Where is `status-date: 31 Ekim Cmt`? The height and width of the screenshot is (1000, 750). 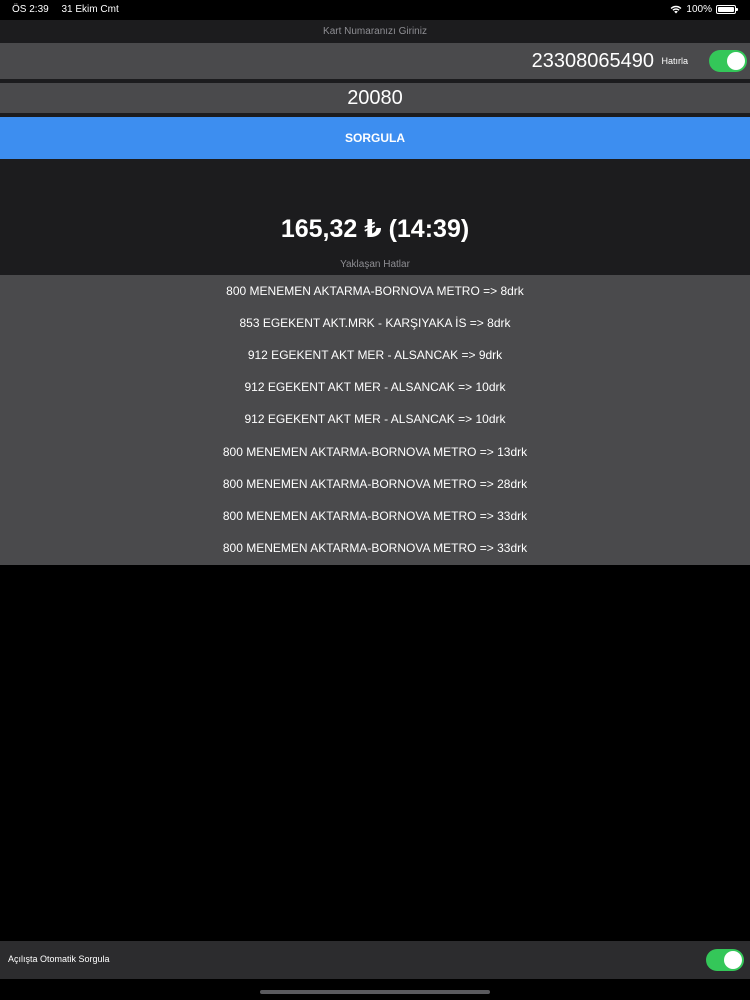 status-date: 31 Ekim Cmt is located at coordinates (90, 9).